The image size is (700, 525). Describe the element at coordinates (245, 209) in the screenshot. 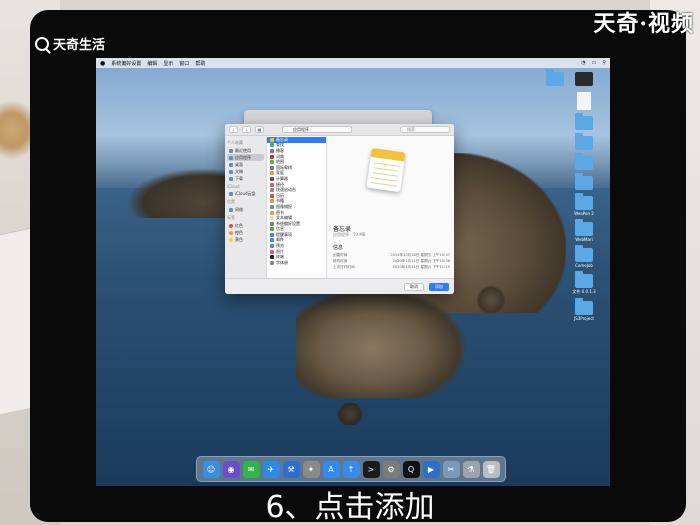

I see `sidebar-item: 网络` at that location.